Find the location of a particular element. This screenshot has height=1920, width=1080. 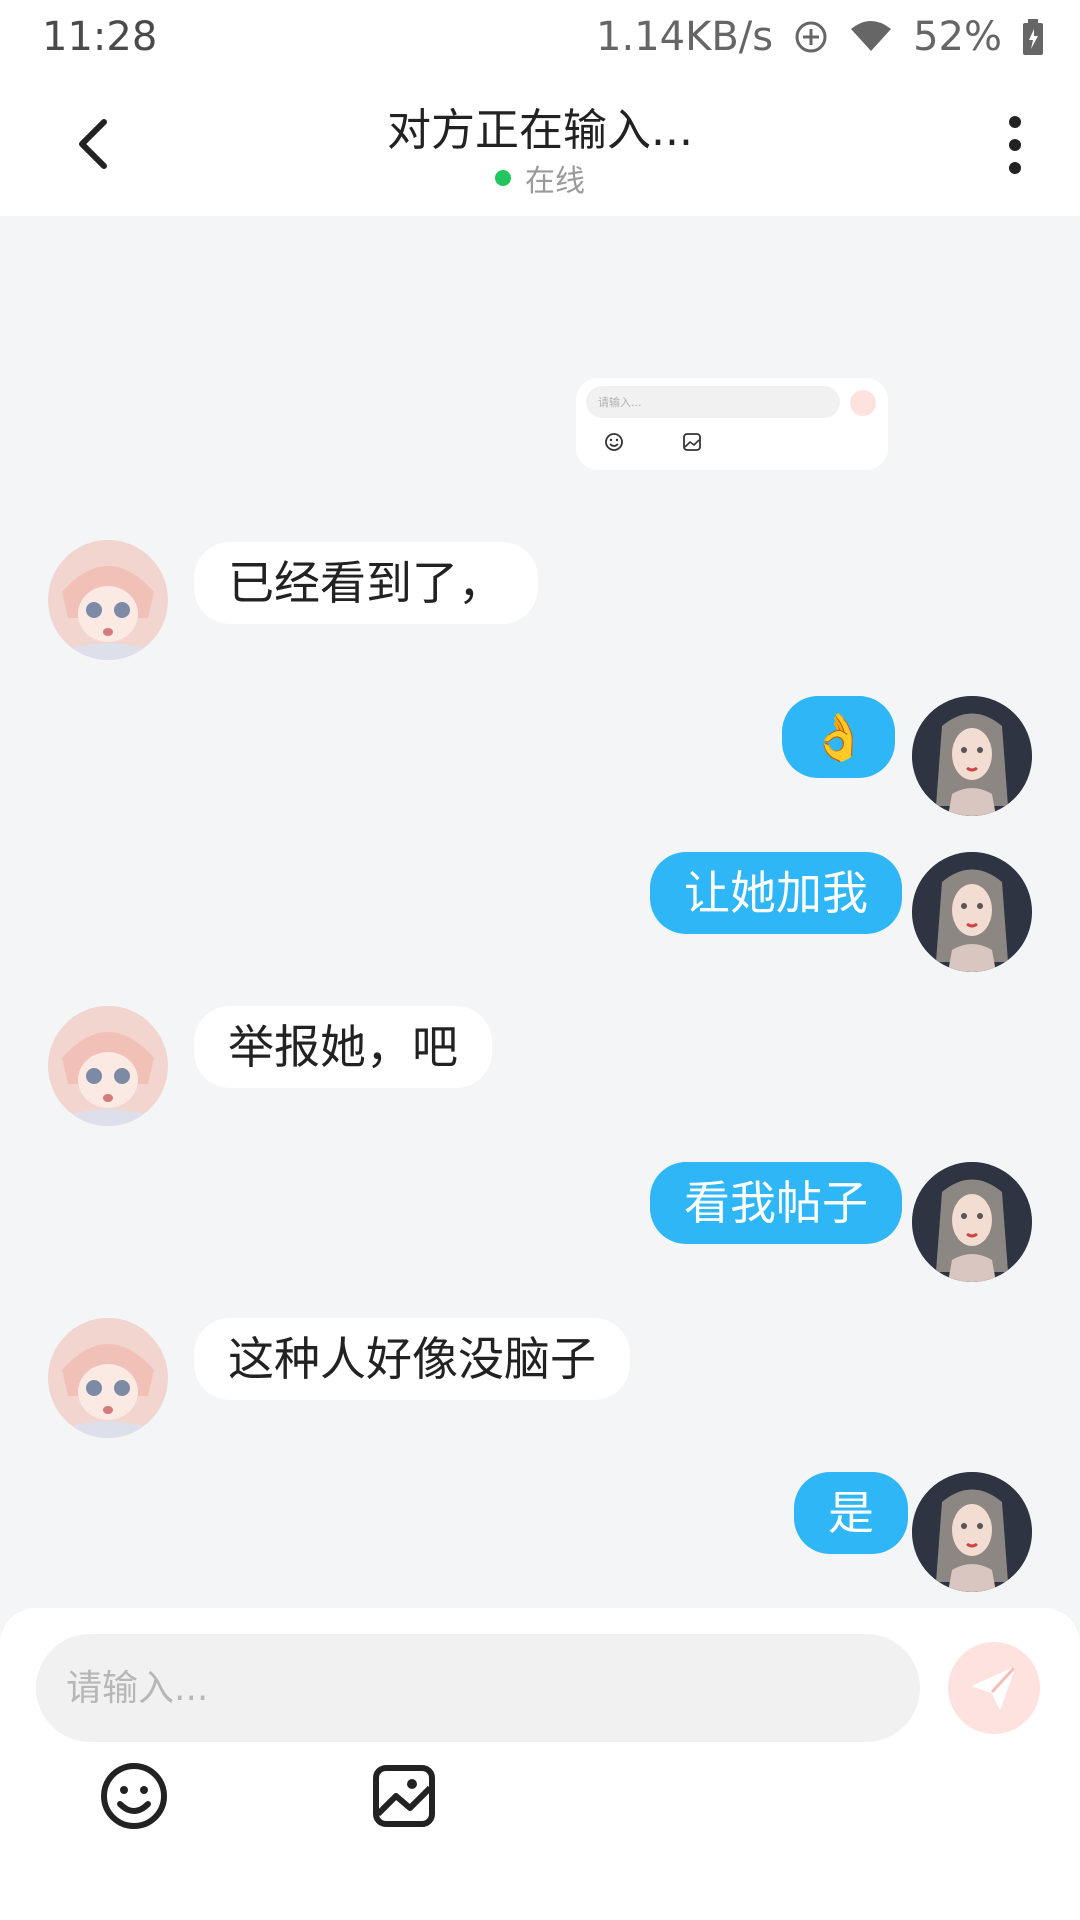

smile-icon is located at coordinates (134, 1796).